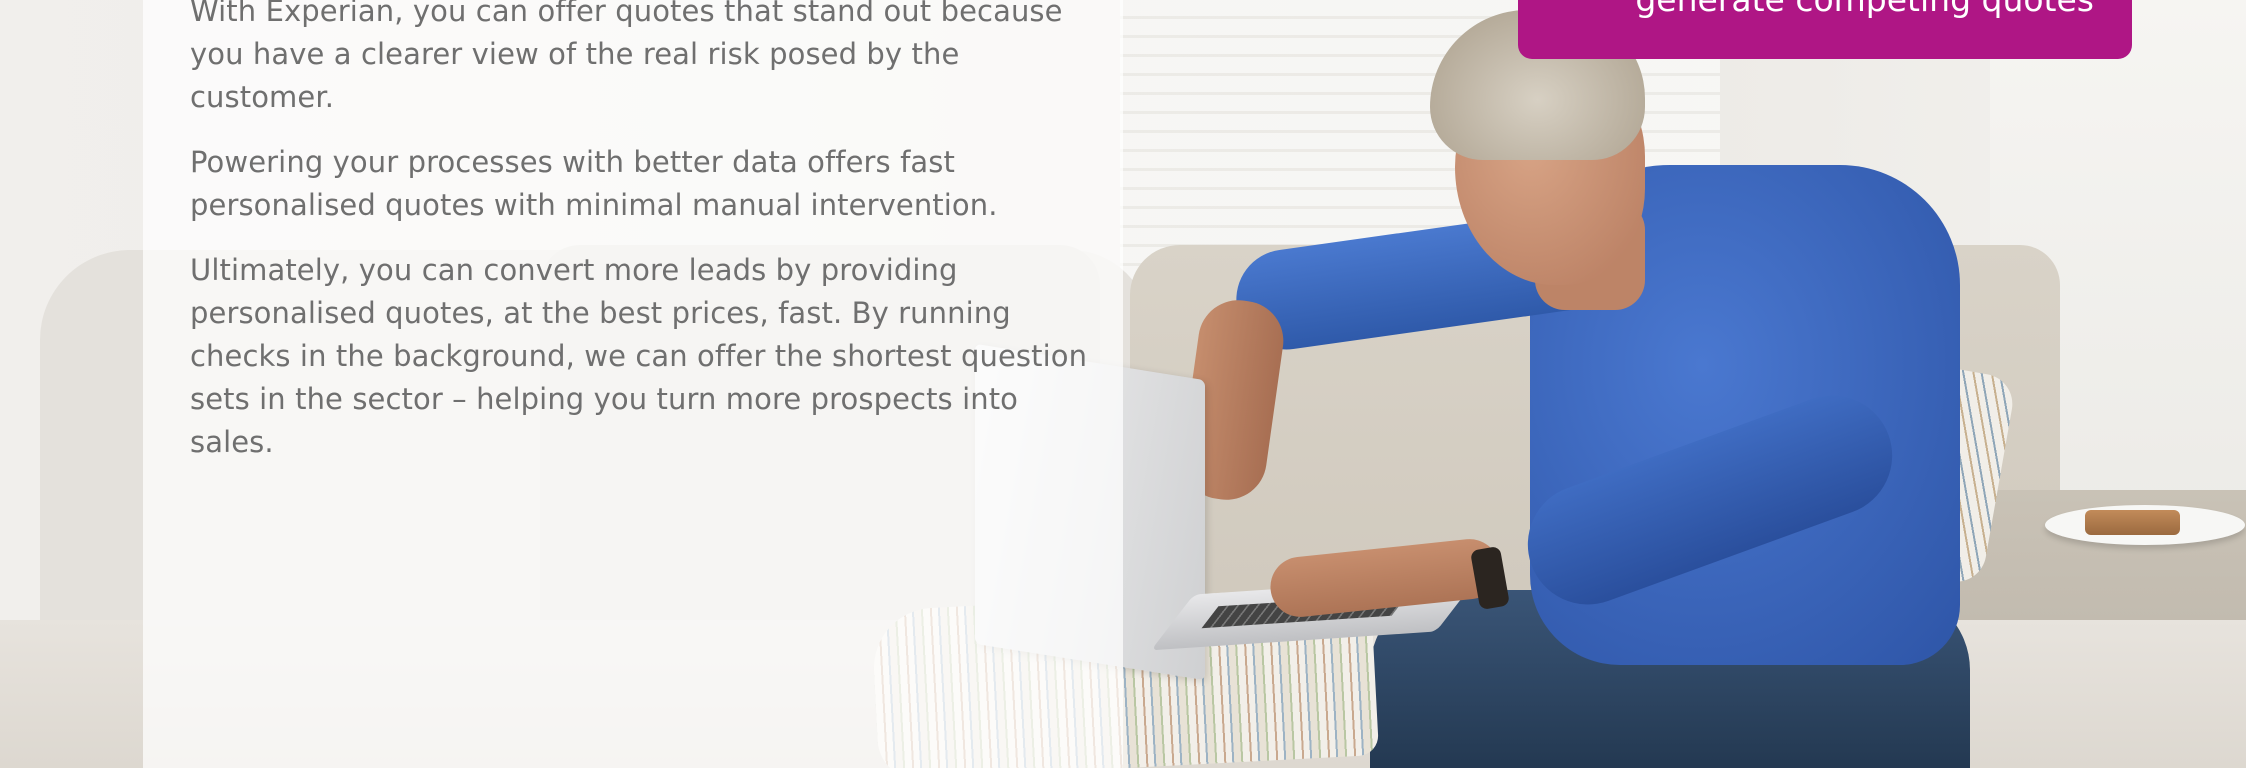 The image size is (2246, 768). What do you see at coordinates (2132, 522) in the screenshot?
I see `cake-slice` at bounding box center [2132, 522].